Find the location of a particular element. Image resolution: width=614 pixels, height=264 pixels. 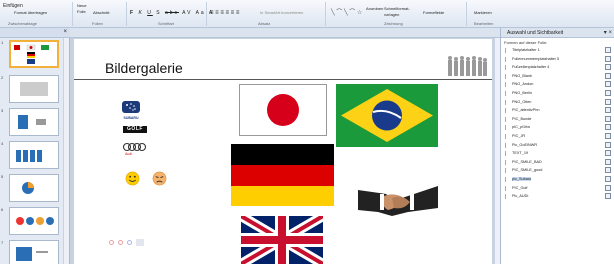

object-list-item: Pic_GoEINWR is located at coordinates (559, 146).